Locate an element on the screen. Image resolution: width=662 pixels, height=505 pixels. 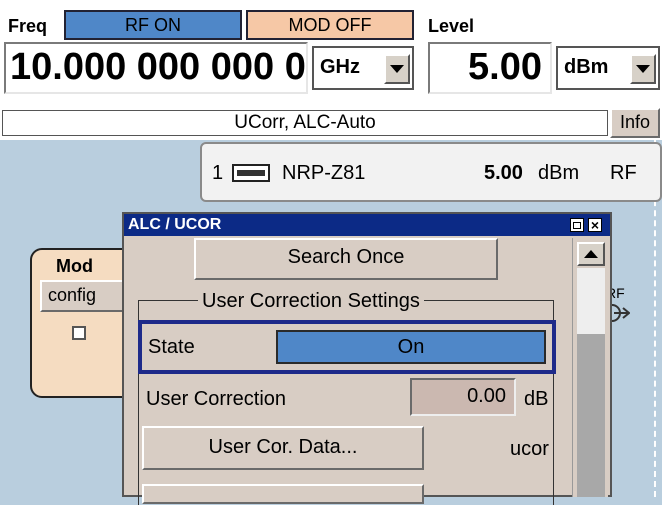
rf-on-indicator: RF ON is located at coordinates (153, 25).